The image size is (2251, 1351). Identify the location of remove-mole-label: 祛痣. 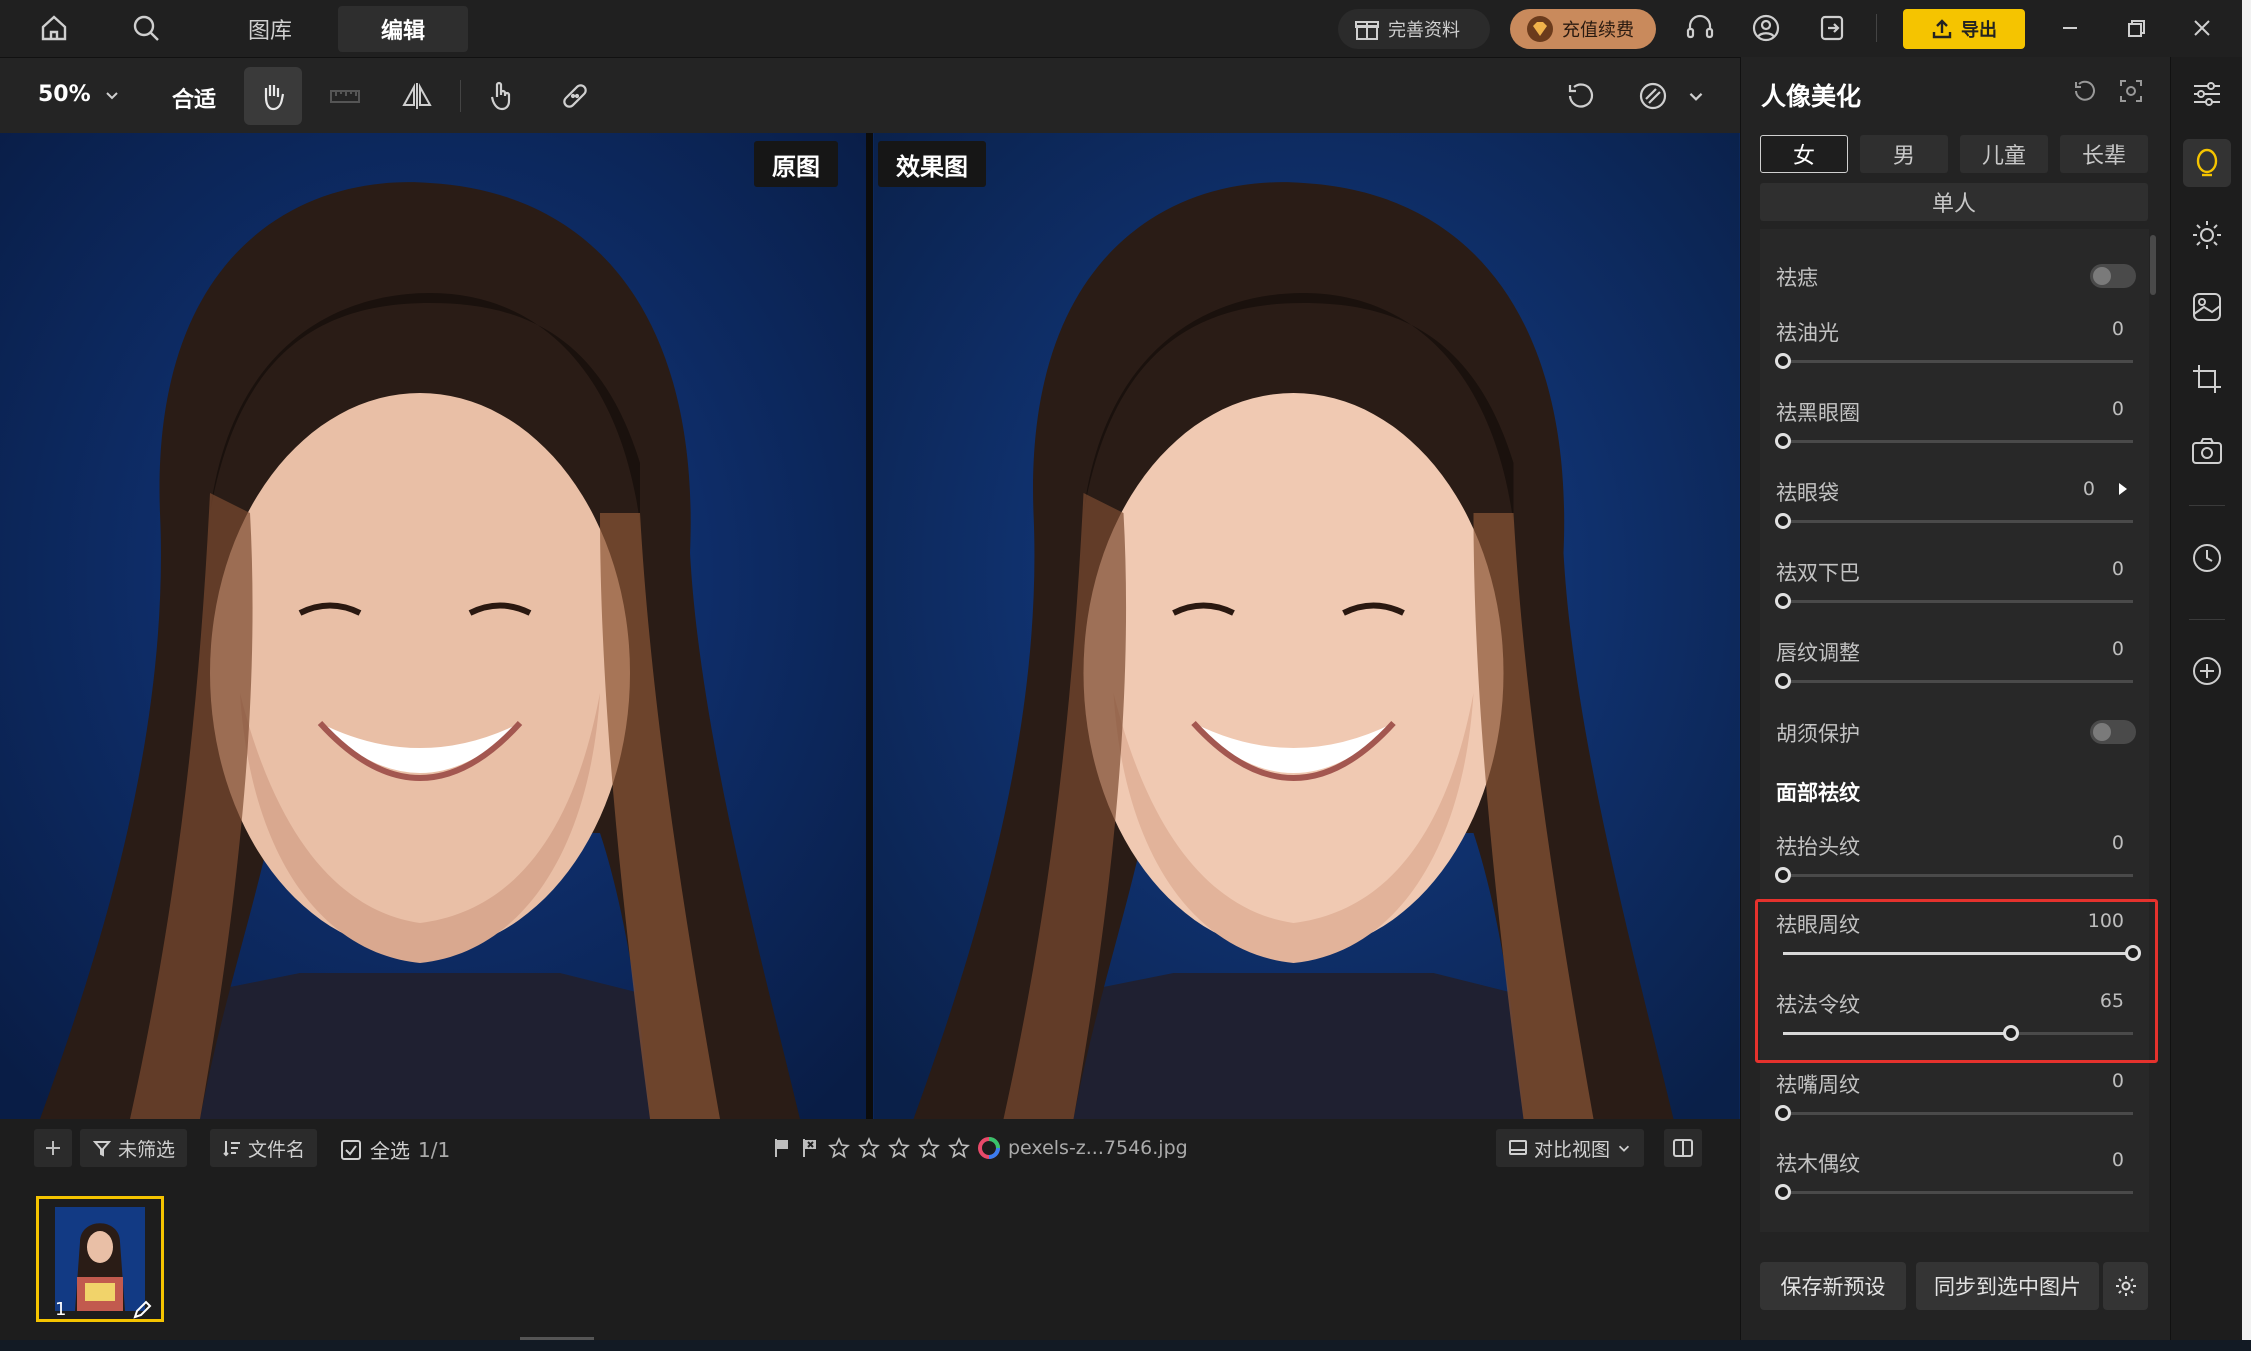
(1797, 278).